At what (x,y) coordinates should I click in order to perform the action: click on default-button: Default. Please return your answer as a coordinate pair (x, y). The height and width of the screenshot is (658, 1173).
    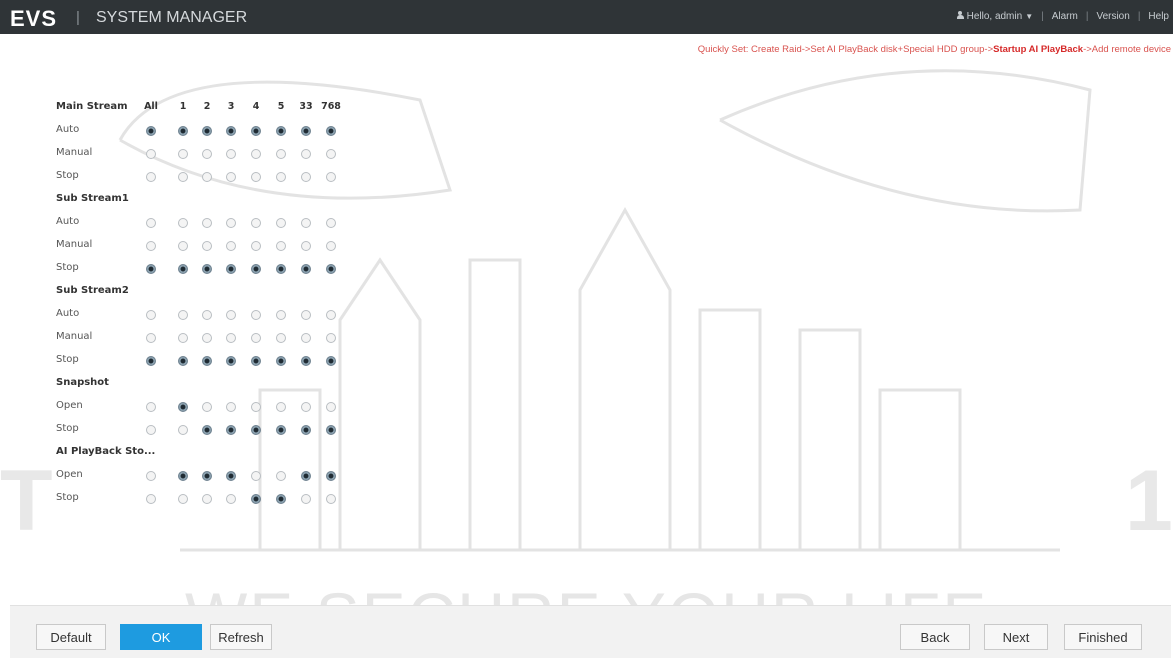
    Looking at the image, I should click on (71, 637).